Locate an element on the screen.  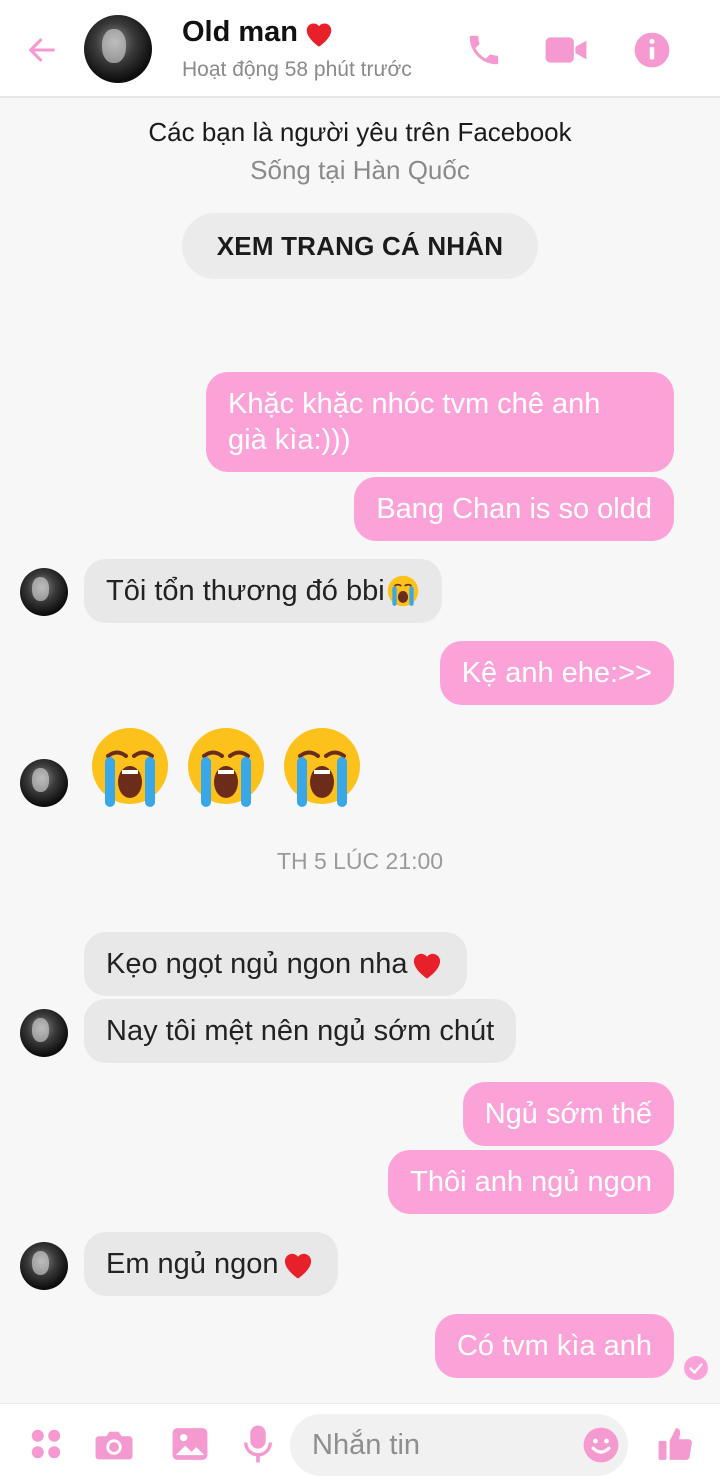
thumbs-up-icon is located at coordinates (675, 1444).